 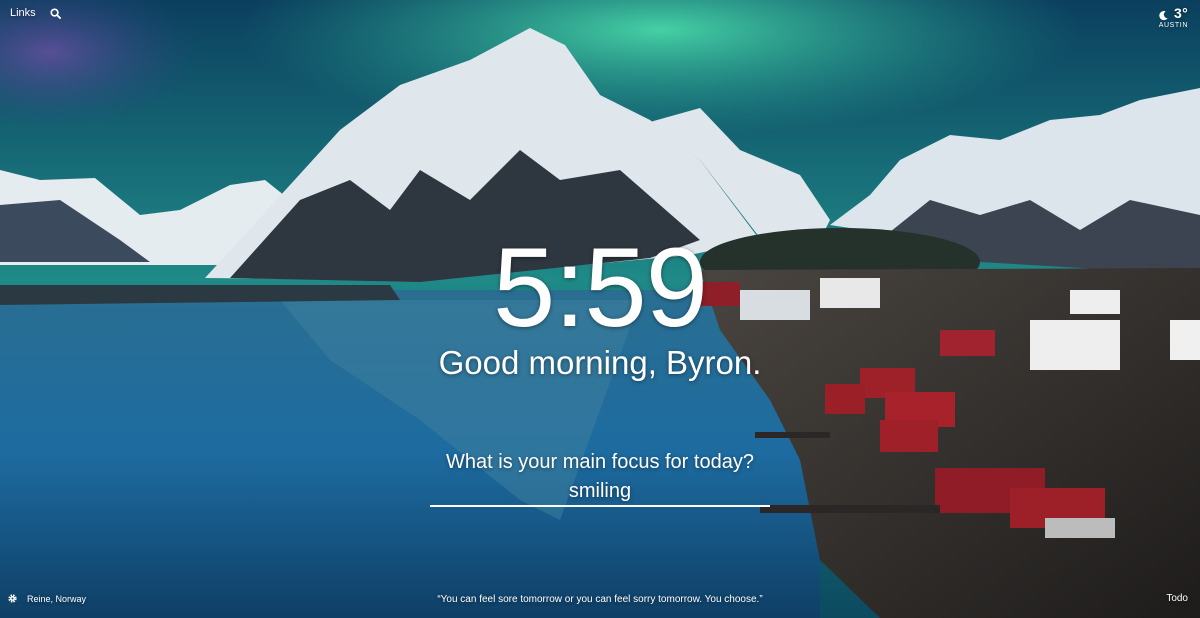 What do you see at coordinates (23, 13) in the screenshot?
I see `links-button: Links` at bounding box center [23, 13].